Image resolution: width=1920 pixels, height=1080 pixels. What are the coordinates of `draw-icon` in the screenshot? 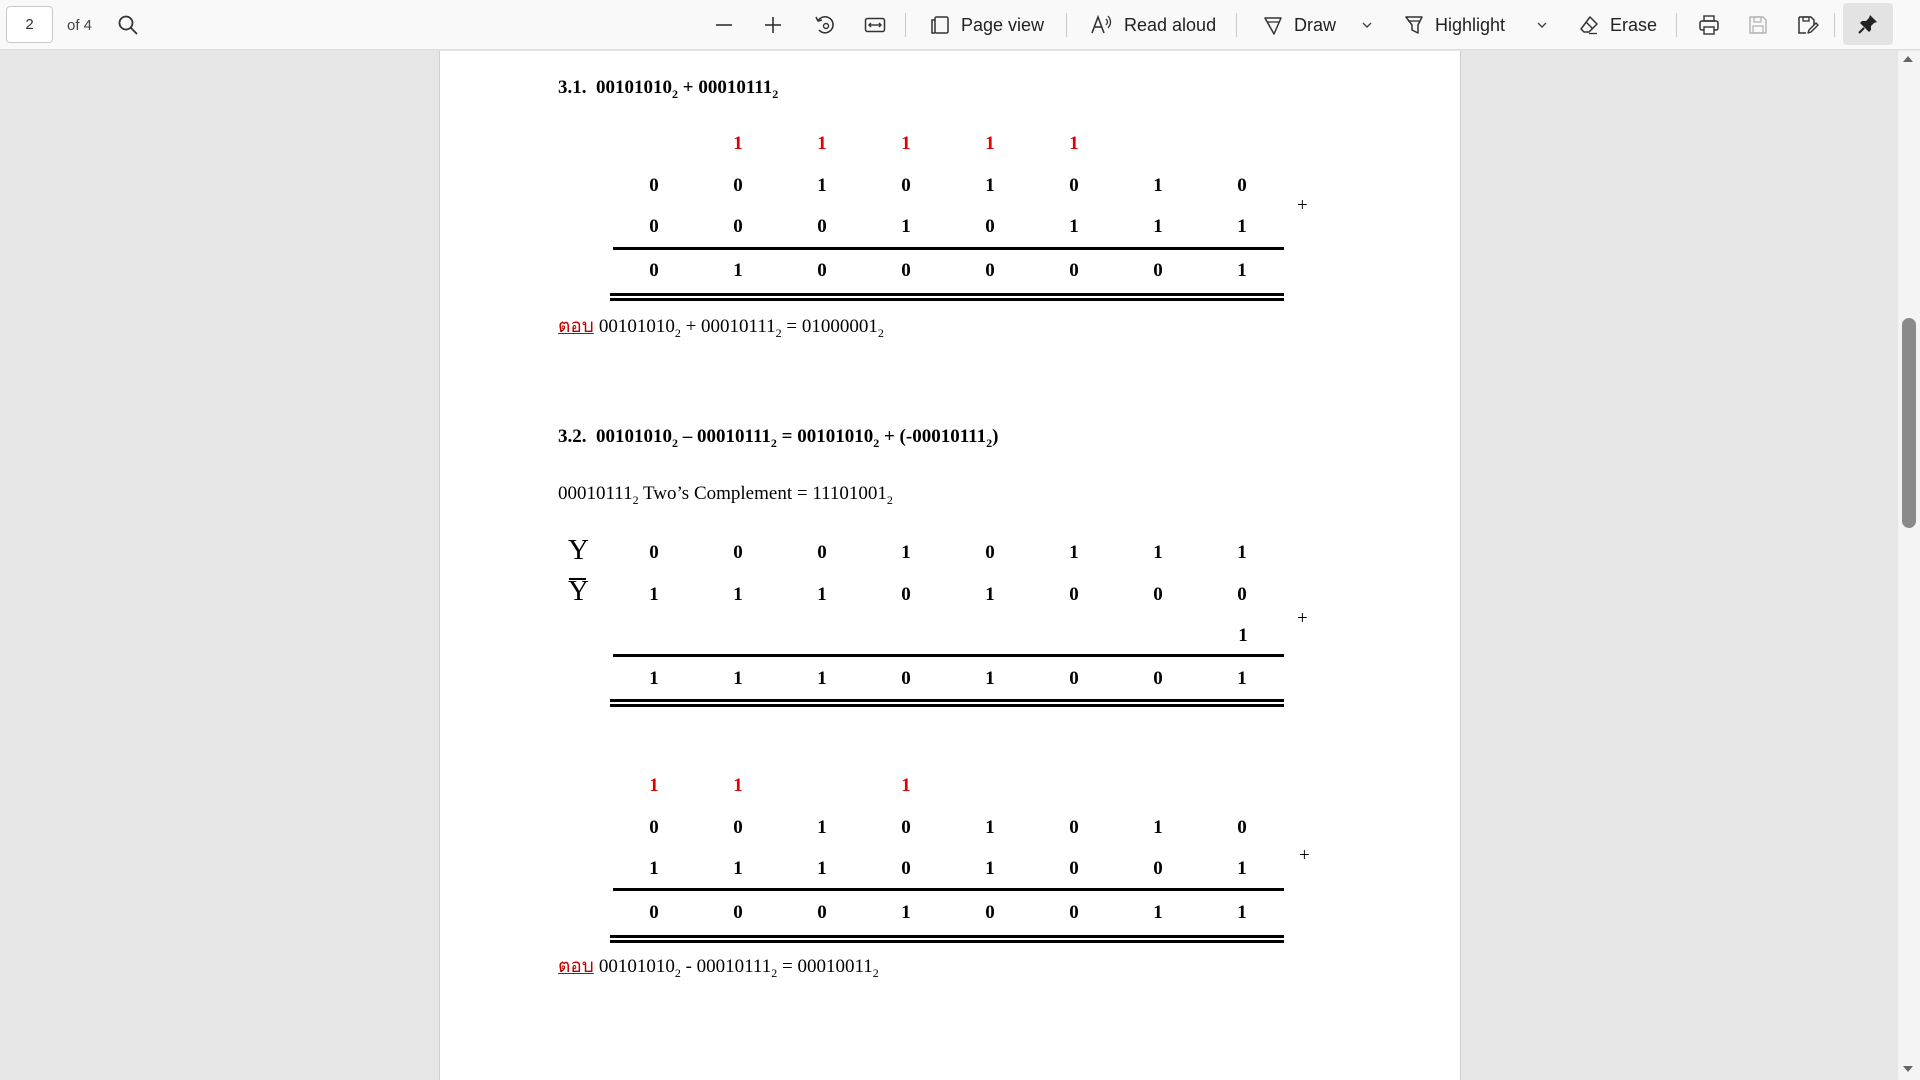 It's located at (1273, 25).